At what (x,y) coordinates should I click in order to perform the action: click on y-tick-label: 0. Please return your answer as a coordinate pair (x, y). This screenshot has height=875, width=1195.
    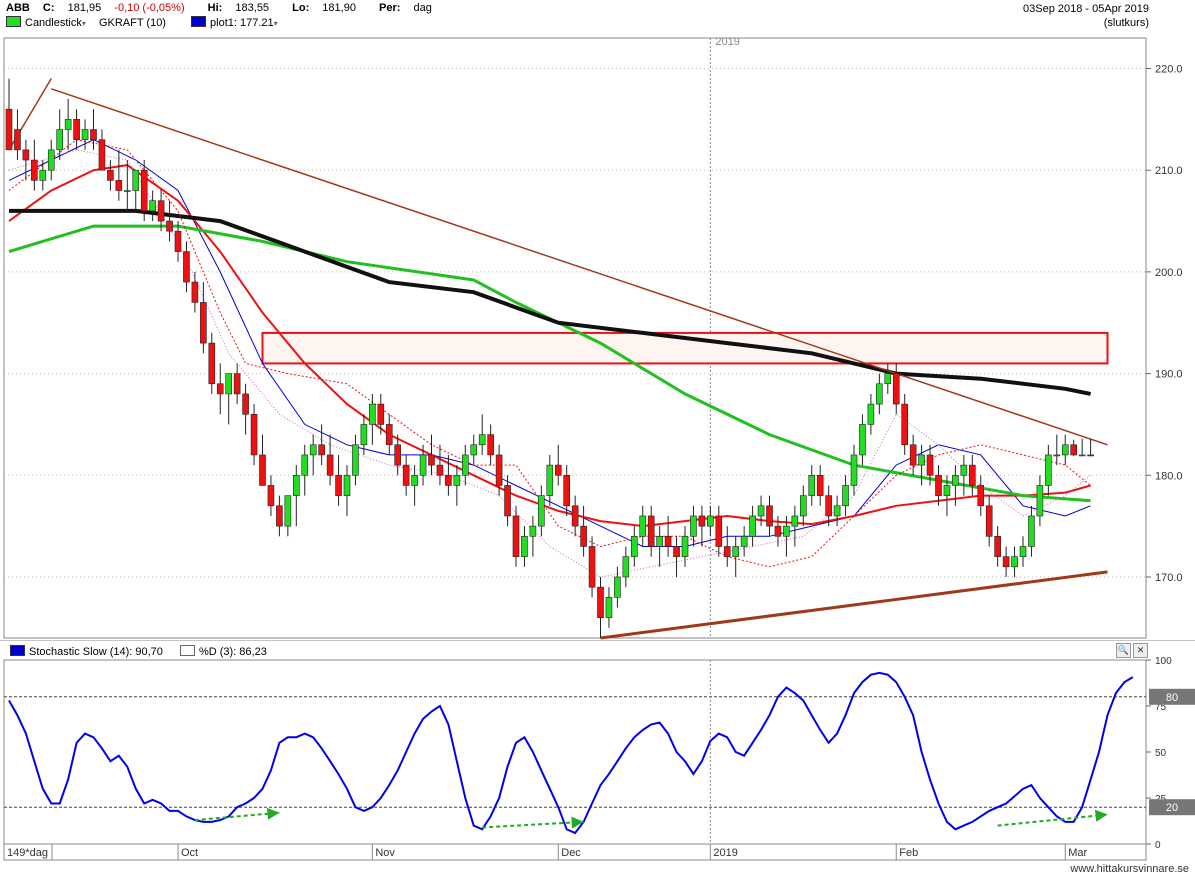
    Looking at the image, I should click on (1158, 845).